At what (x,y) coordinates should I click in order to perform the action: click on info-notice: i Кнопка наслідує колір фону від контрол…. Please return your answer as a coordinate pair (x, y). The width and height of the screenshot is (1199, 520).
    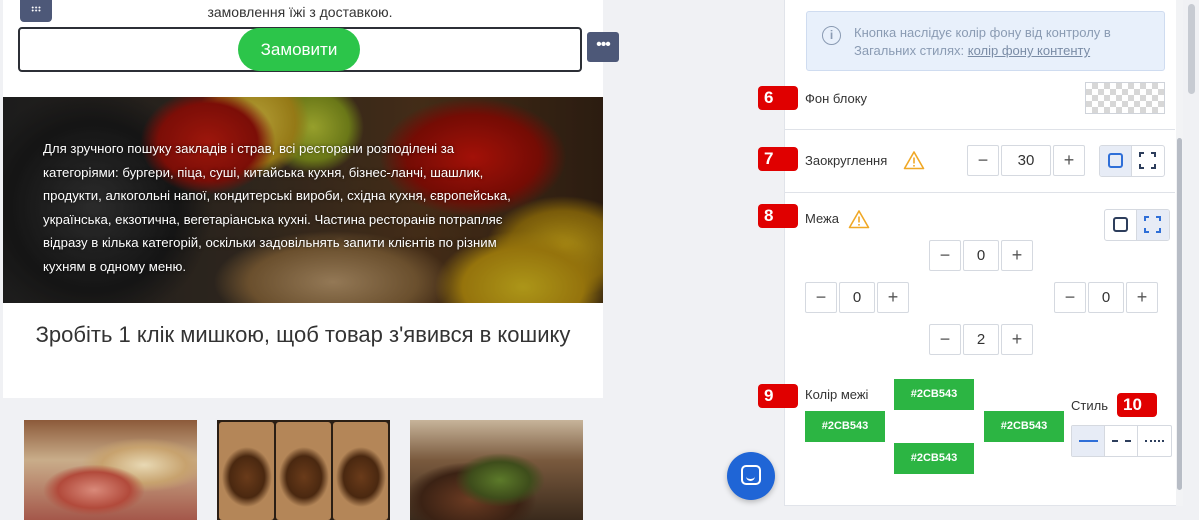
    Looking at the image, I should click on (985, 41).